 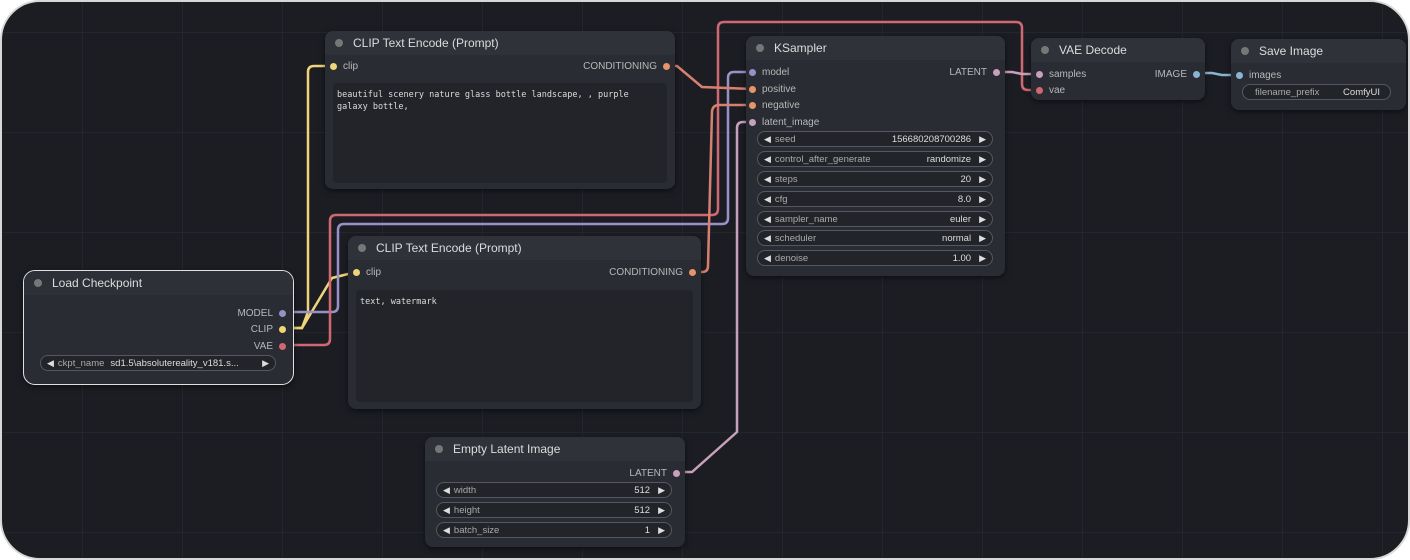 I want to click on slot-label: VAE, so click(x=263, y=346).